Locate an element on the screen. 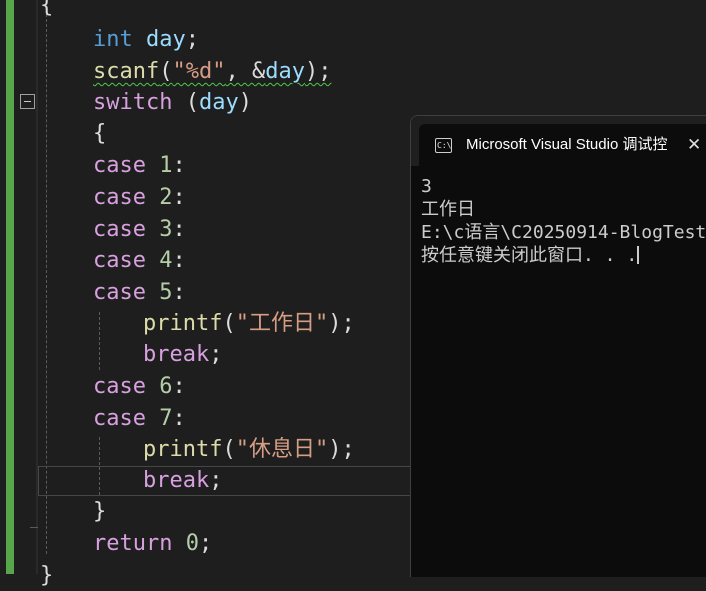 The image size is (706, 591). function-name: scanf is located at coordinates (126, 71).